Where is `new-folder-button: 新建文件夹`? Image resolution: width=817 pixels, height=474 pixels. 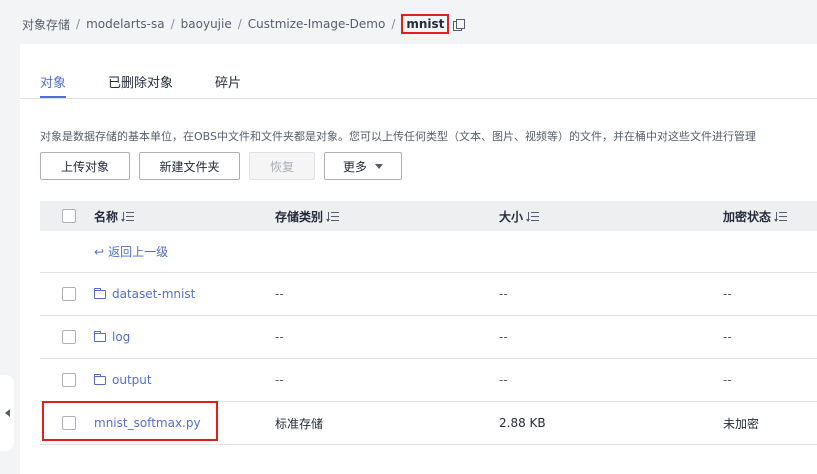
new-folder-button: 新建文件夹 is located at coordinates (189, 166).